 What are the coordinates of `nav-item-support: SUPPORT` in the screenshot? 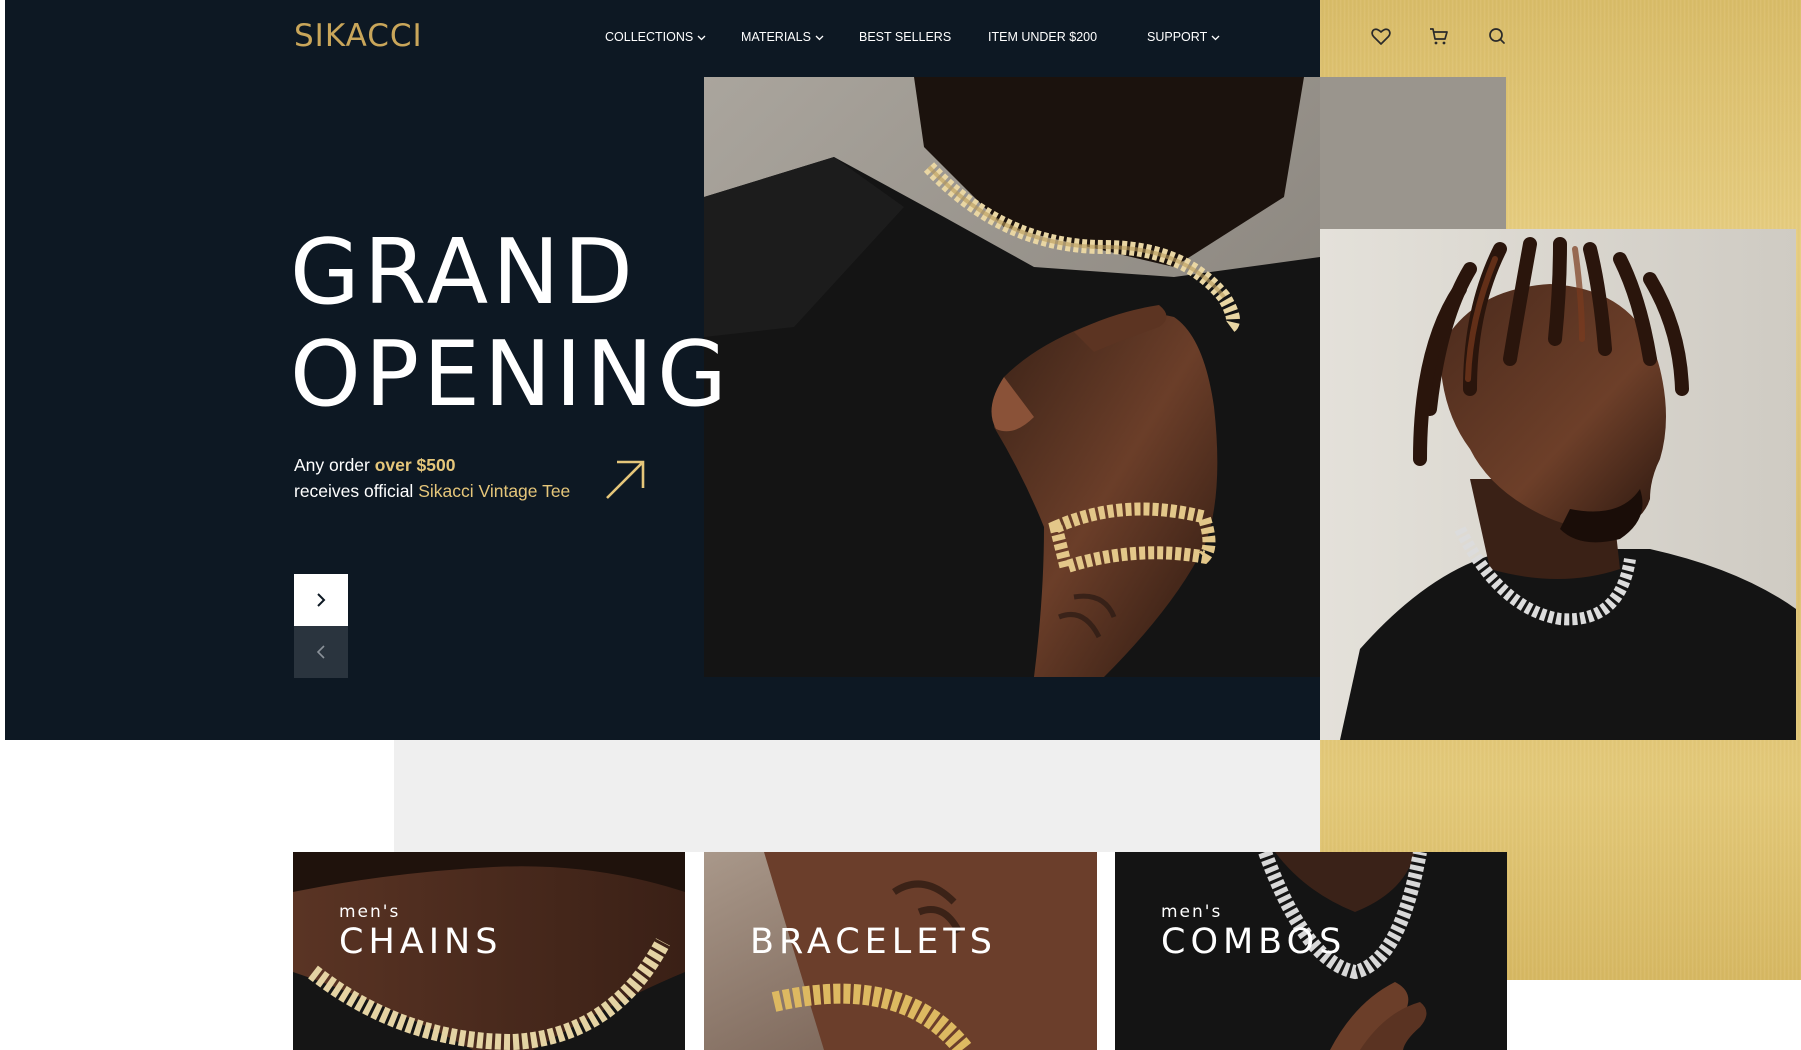 It's located at (1183, 37).